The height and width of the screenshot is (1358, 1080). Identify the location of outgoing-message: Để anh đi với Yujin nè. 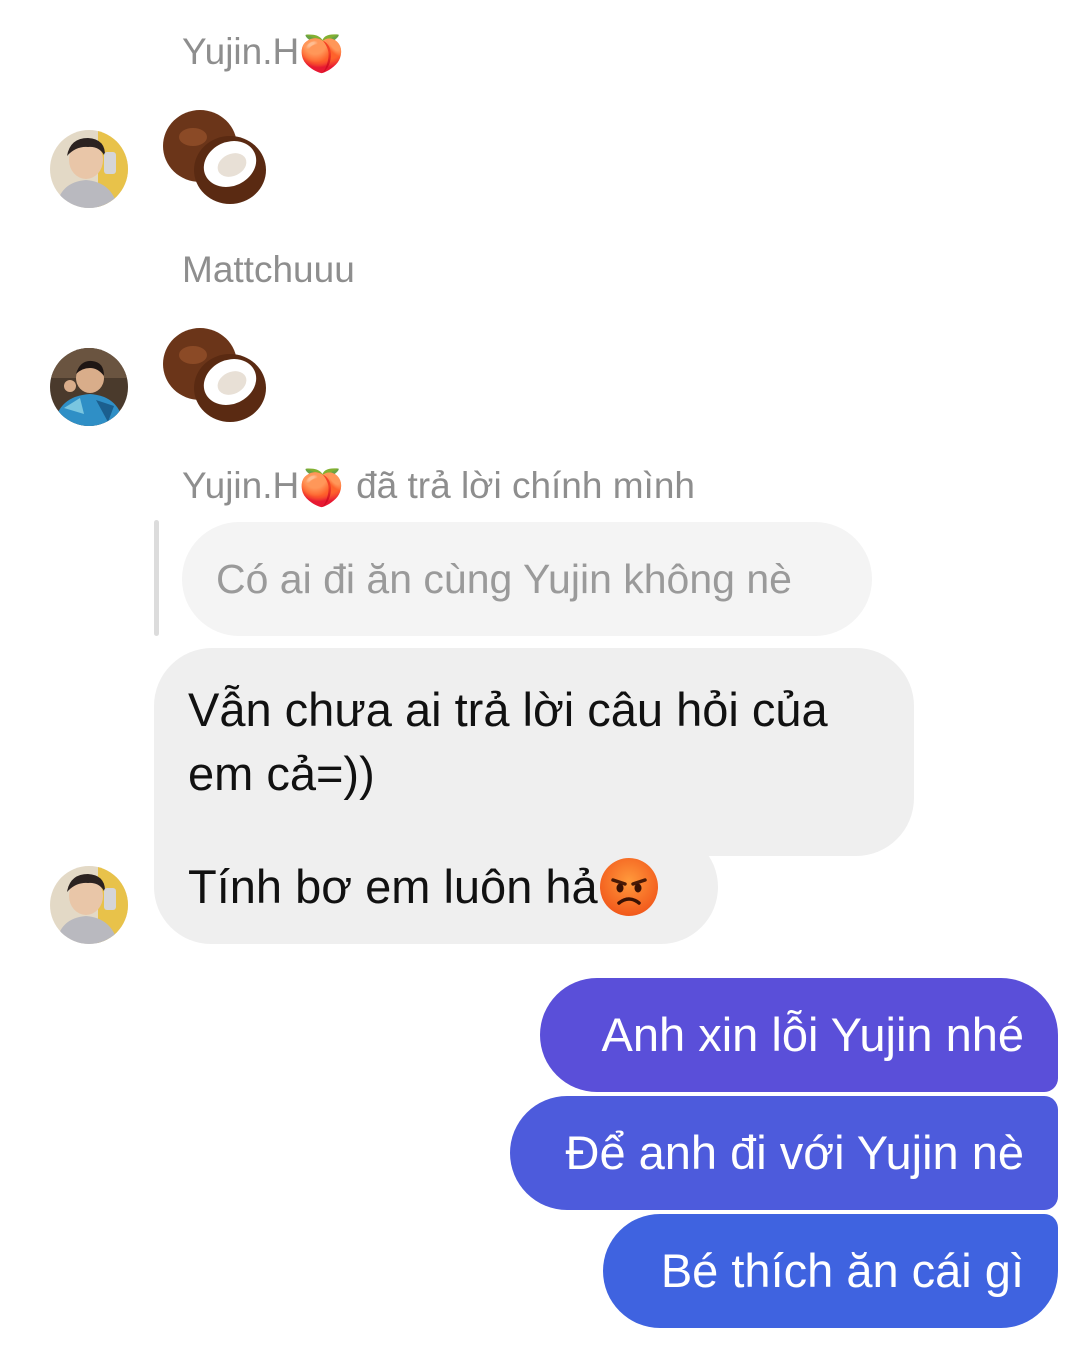
(784, 1153).